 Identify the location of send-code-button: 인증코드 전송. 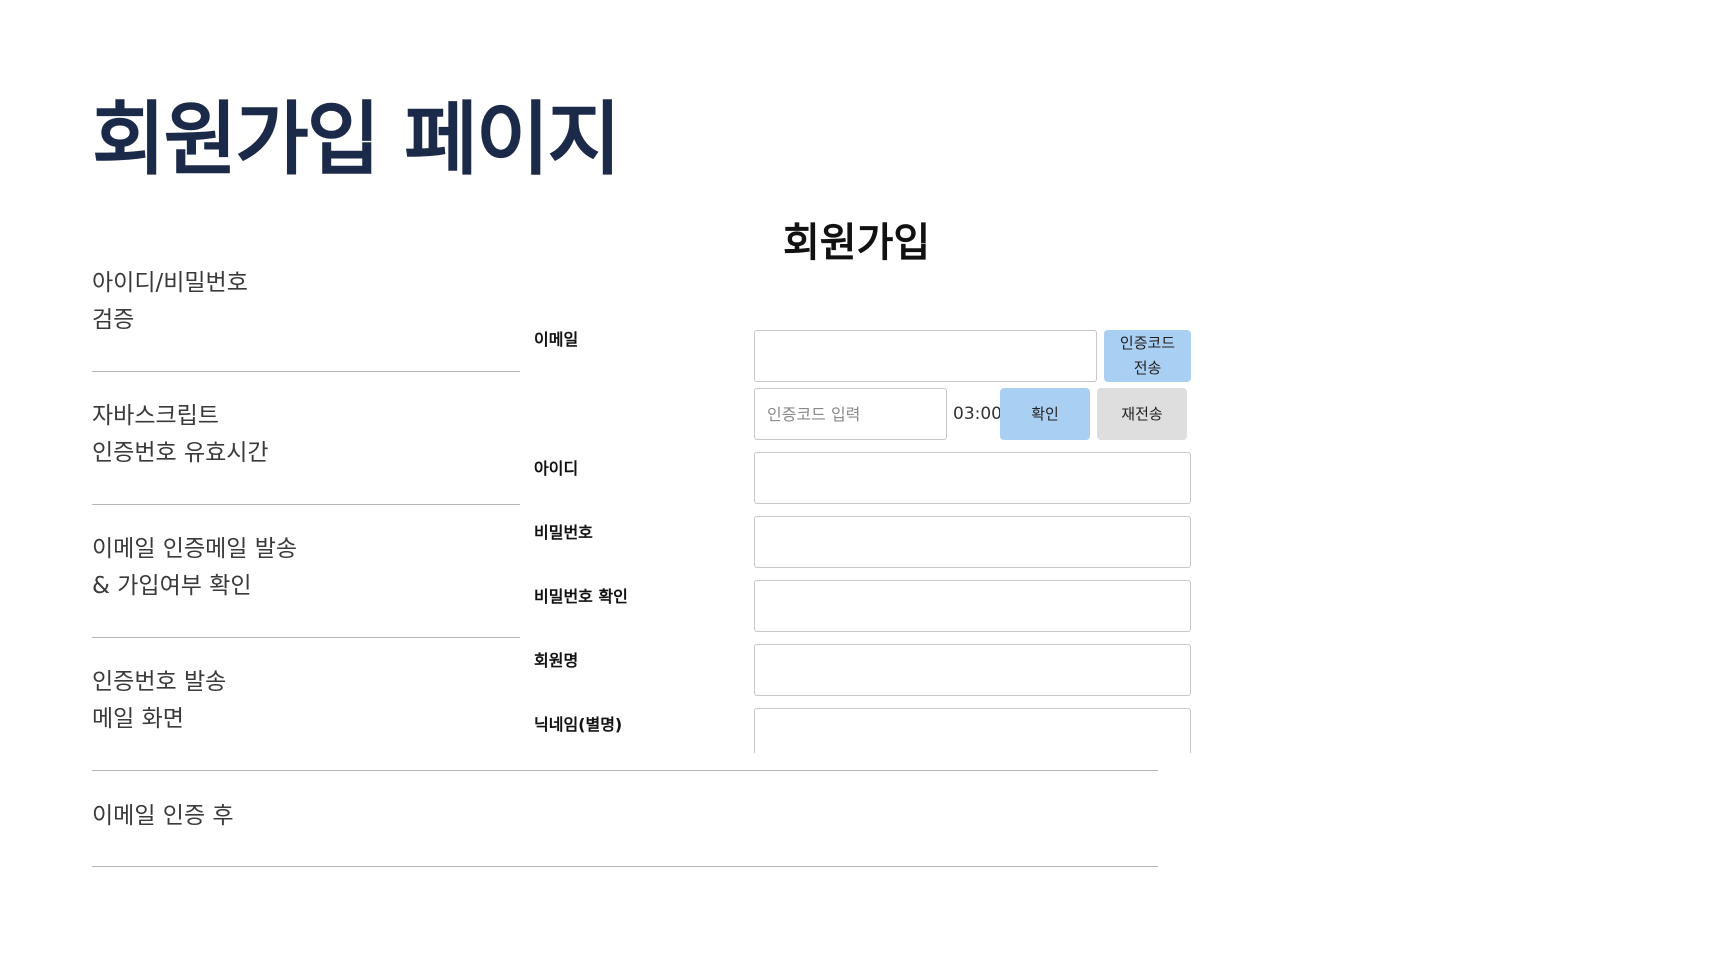
(1147, 356).